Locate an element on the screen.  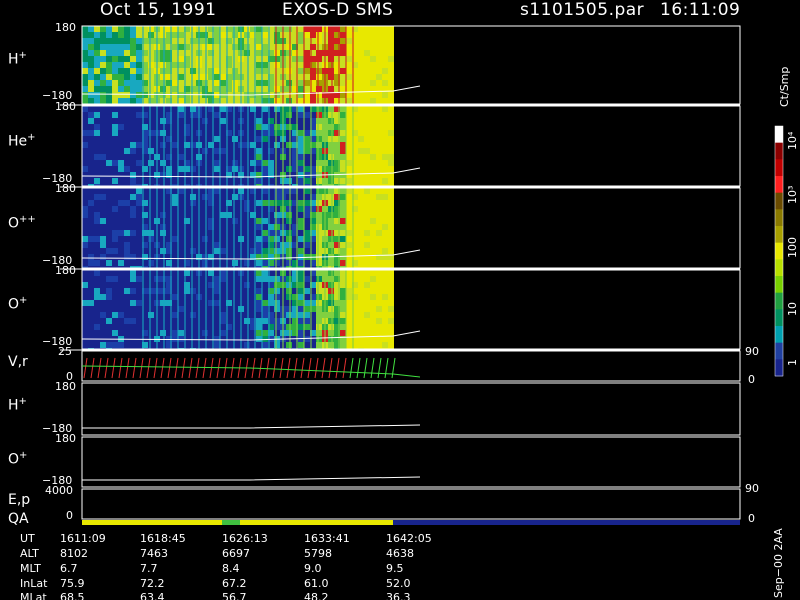
ytick-ep-top: 4000 is located at coordinates (59, 490).